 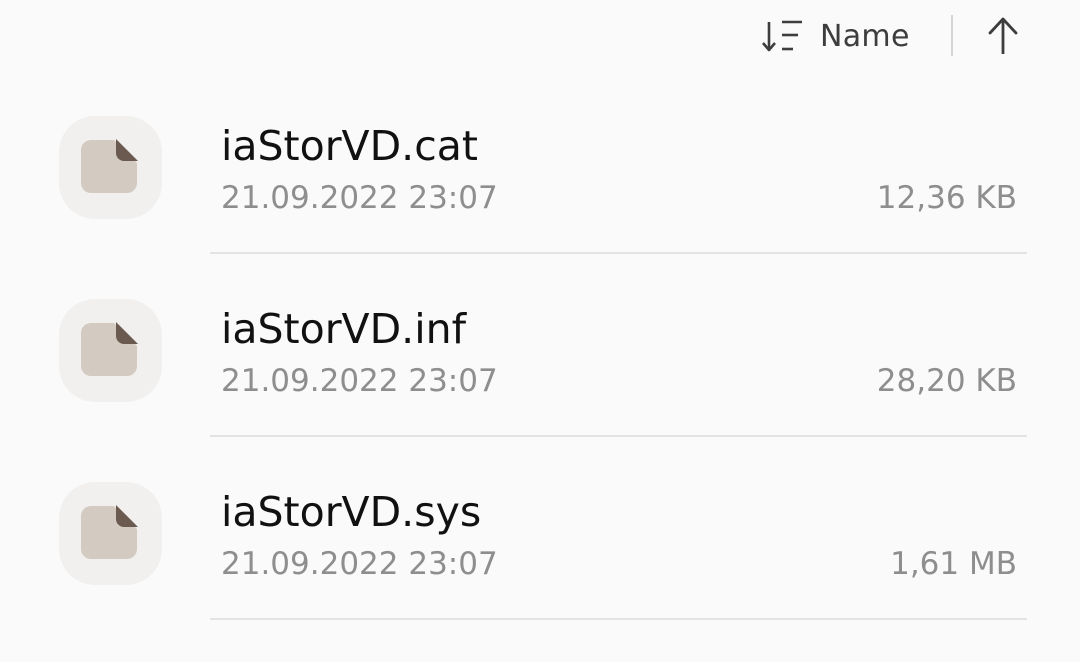 What do you see at coordinates (349, 146) in the screenshot?
I see `file-name: iaStorVD.cat` at bounding box center [349, 146].